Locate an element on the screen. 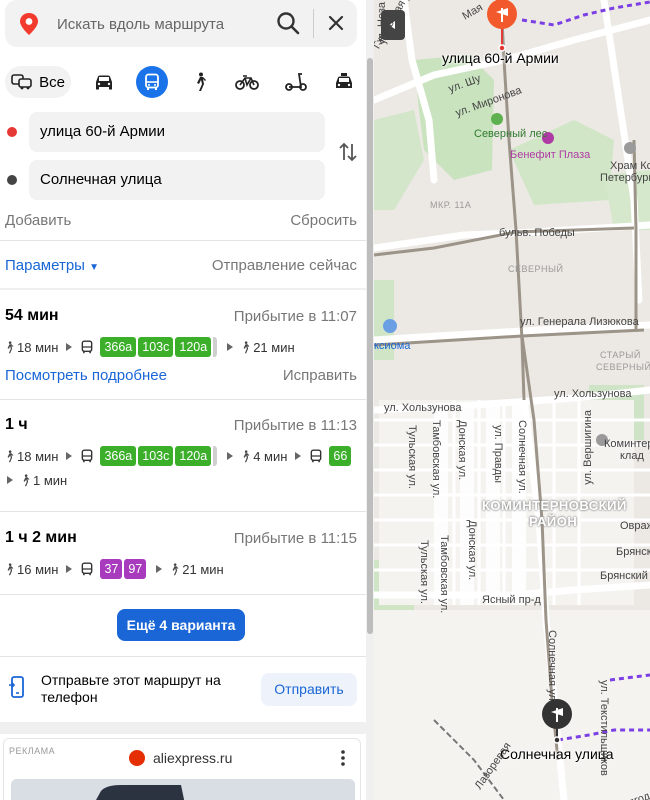  mode-transit-button is located at coordinates (152, 82).